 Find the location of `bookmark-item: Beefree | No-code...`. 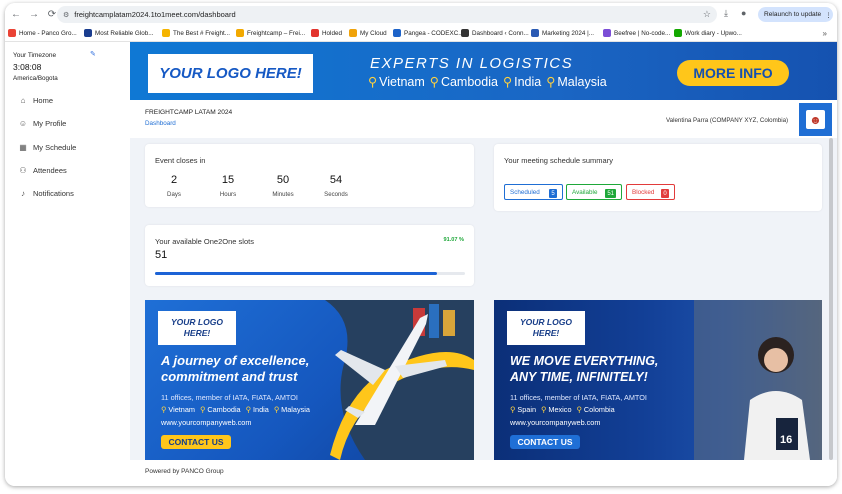

bookmark-item: Beefree | No-code... is located at coordinates (638, 33).